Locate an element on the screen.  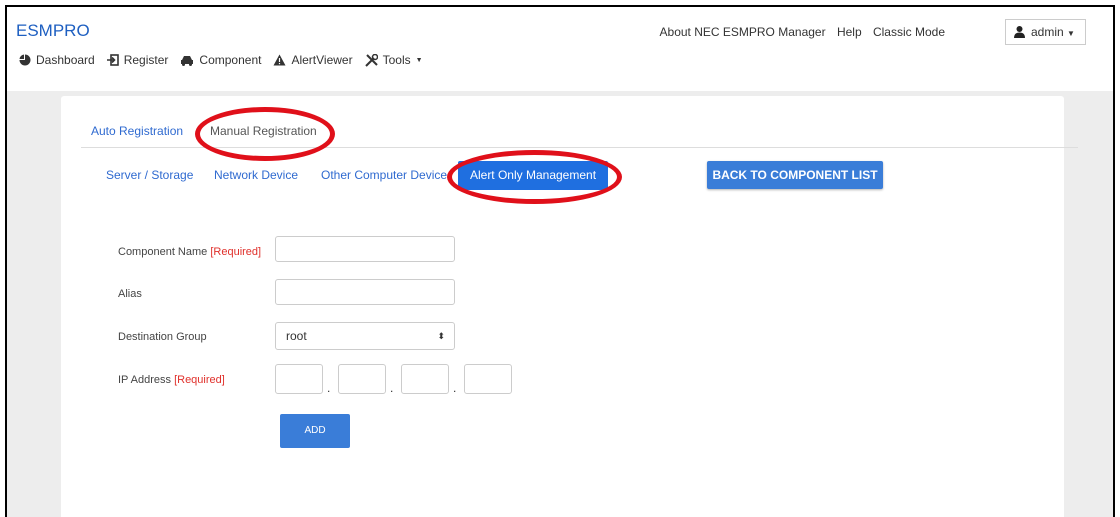
nav-component: Component is located at coordinates (220, 60).